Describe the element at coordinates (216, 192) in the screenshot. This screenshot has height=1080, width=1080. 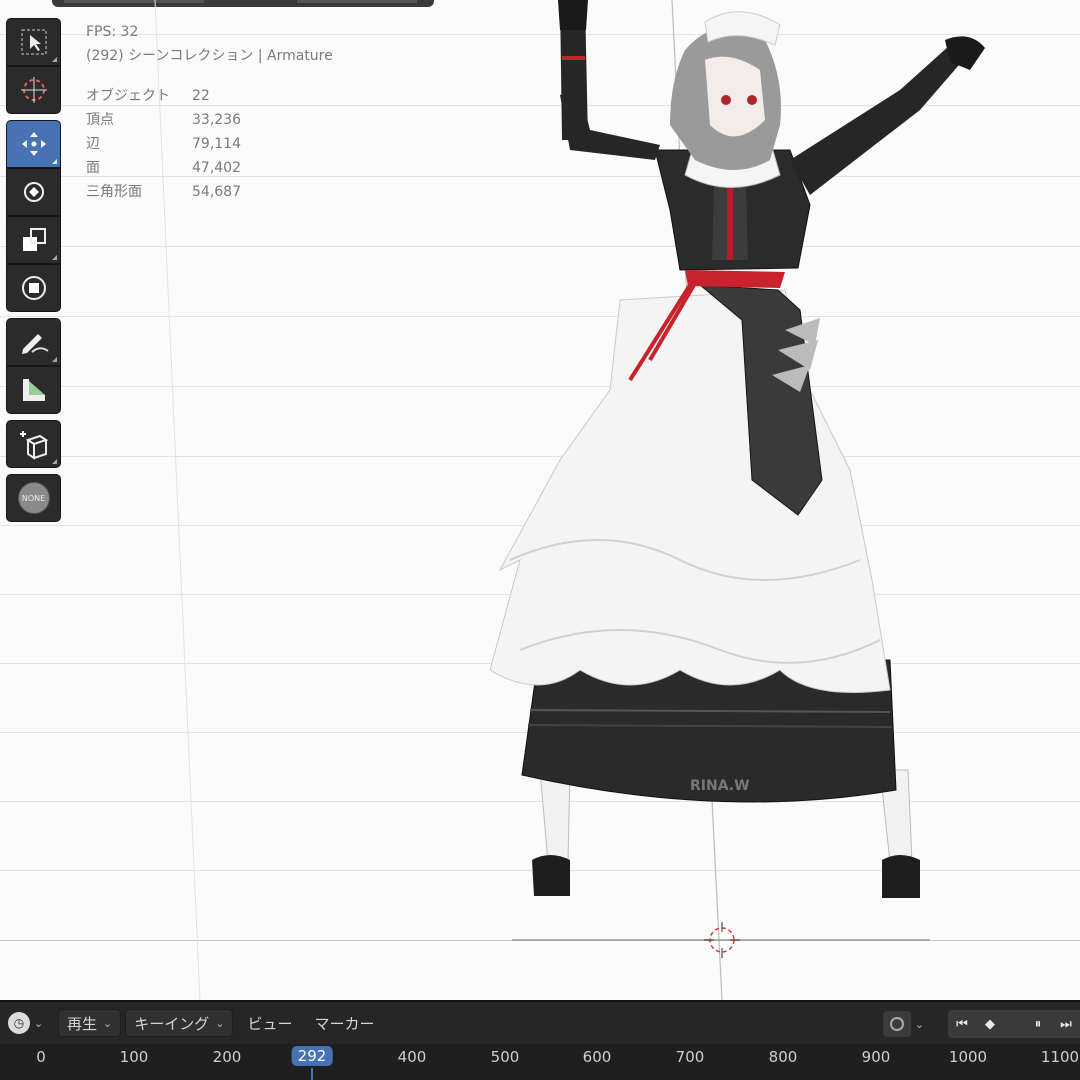
I see `stat-value: 54,687` at that location.